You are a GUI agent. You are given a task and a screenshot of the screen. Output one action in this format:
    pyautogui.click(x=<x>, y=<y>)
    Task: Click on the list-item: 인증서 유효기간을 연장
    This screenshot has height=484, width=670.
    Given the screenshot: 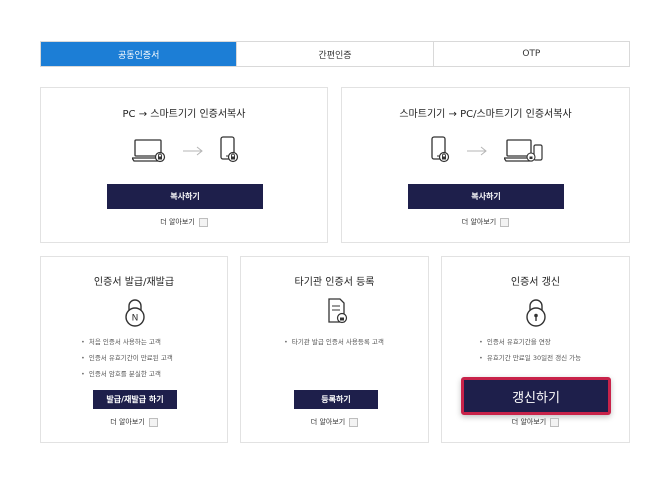 What is the action you would take?
    pyautogui.click(x=530, y=342)
    